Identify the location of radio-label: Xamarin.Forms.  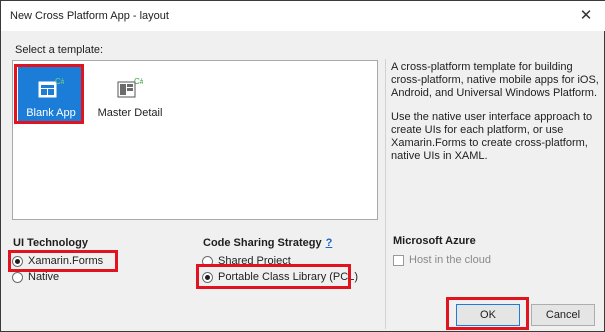
(66, 261).